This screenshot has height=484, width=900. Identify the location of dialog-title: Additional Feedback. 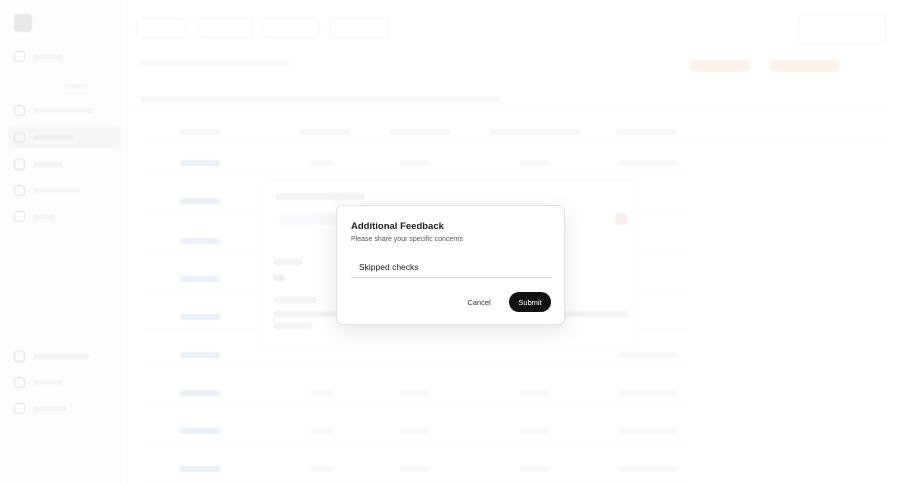
(397, 226).